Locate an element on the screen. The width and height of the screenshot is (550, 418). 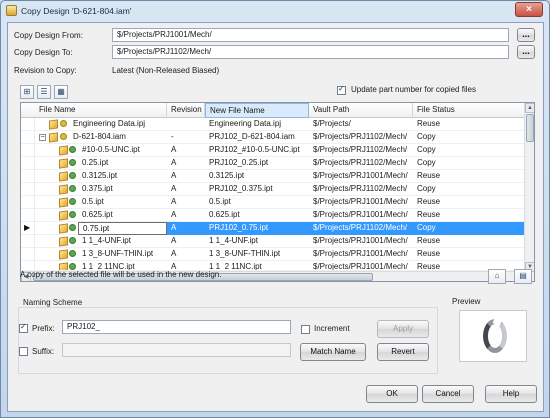
collapse-tree-icon: − is located at coordinates (42, 137).